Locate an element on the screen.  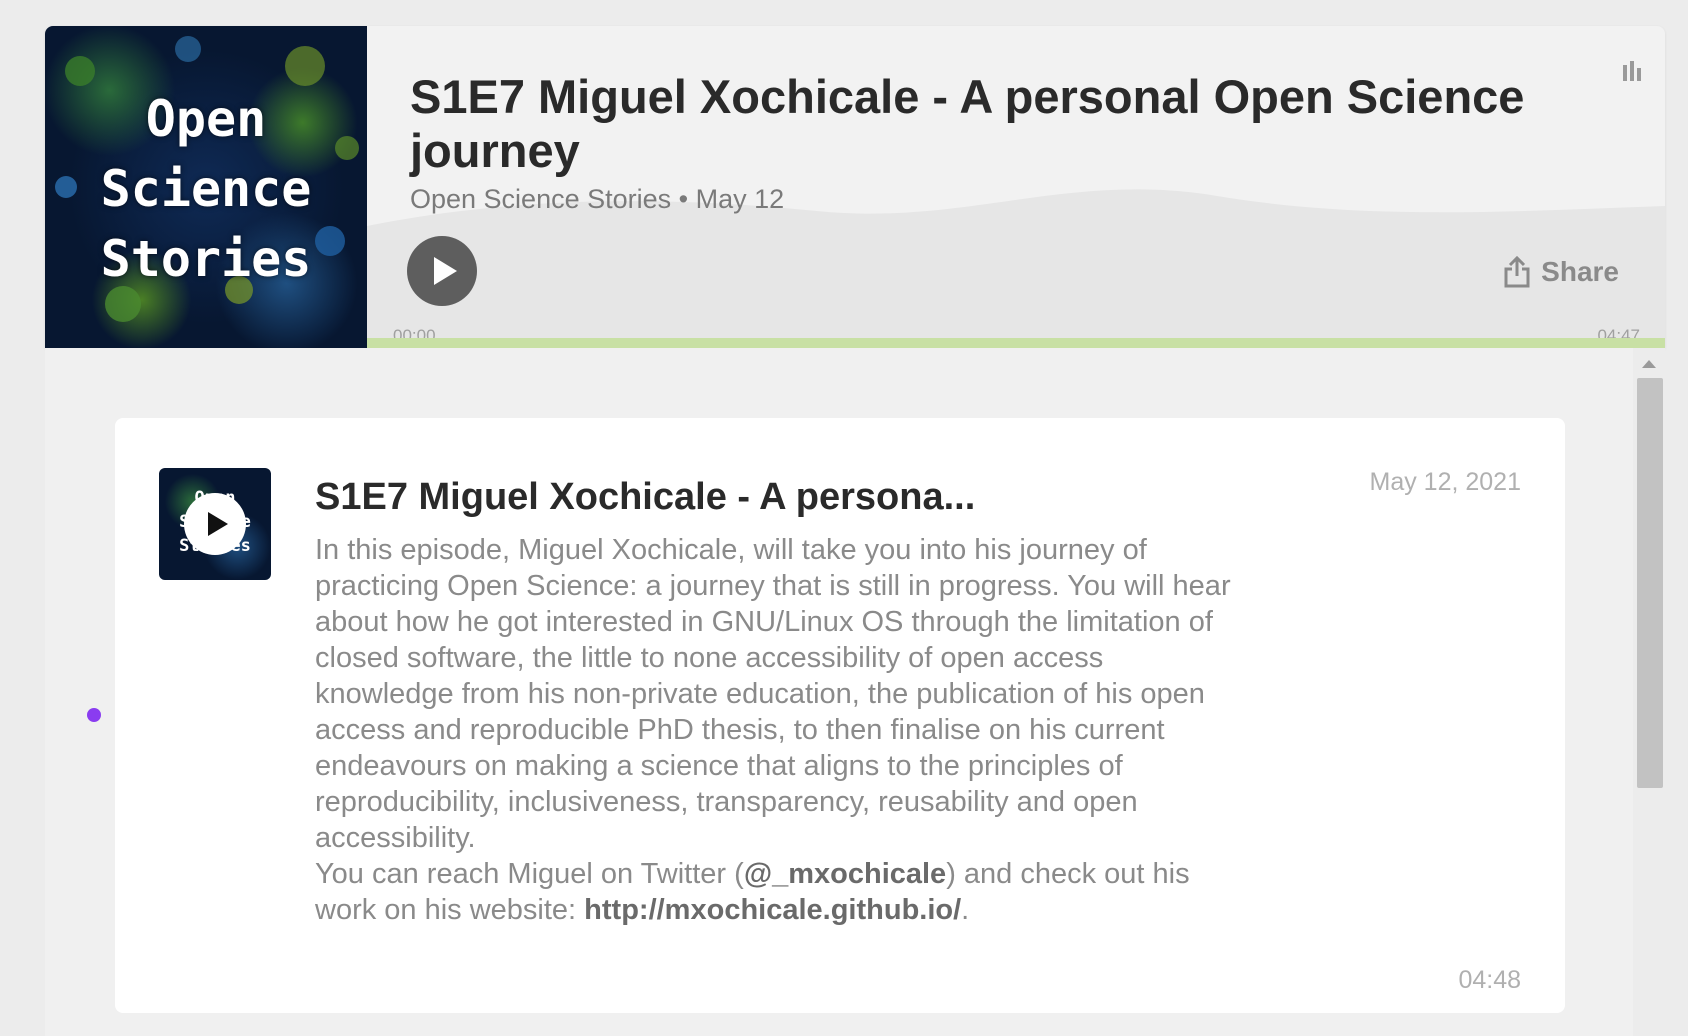
cover-art: Open Science Stories is located at coordinates (206, 187).